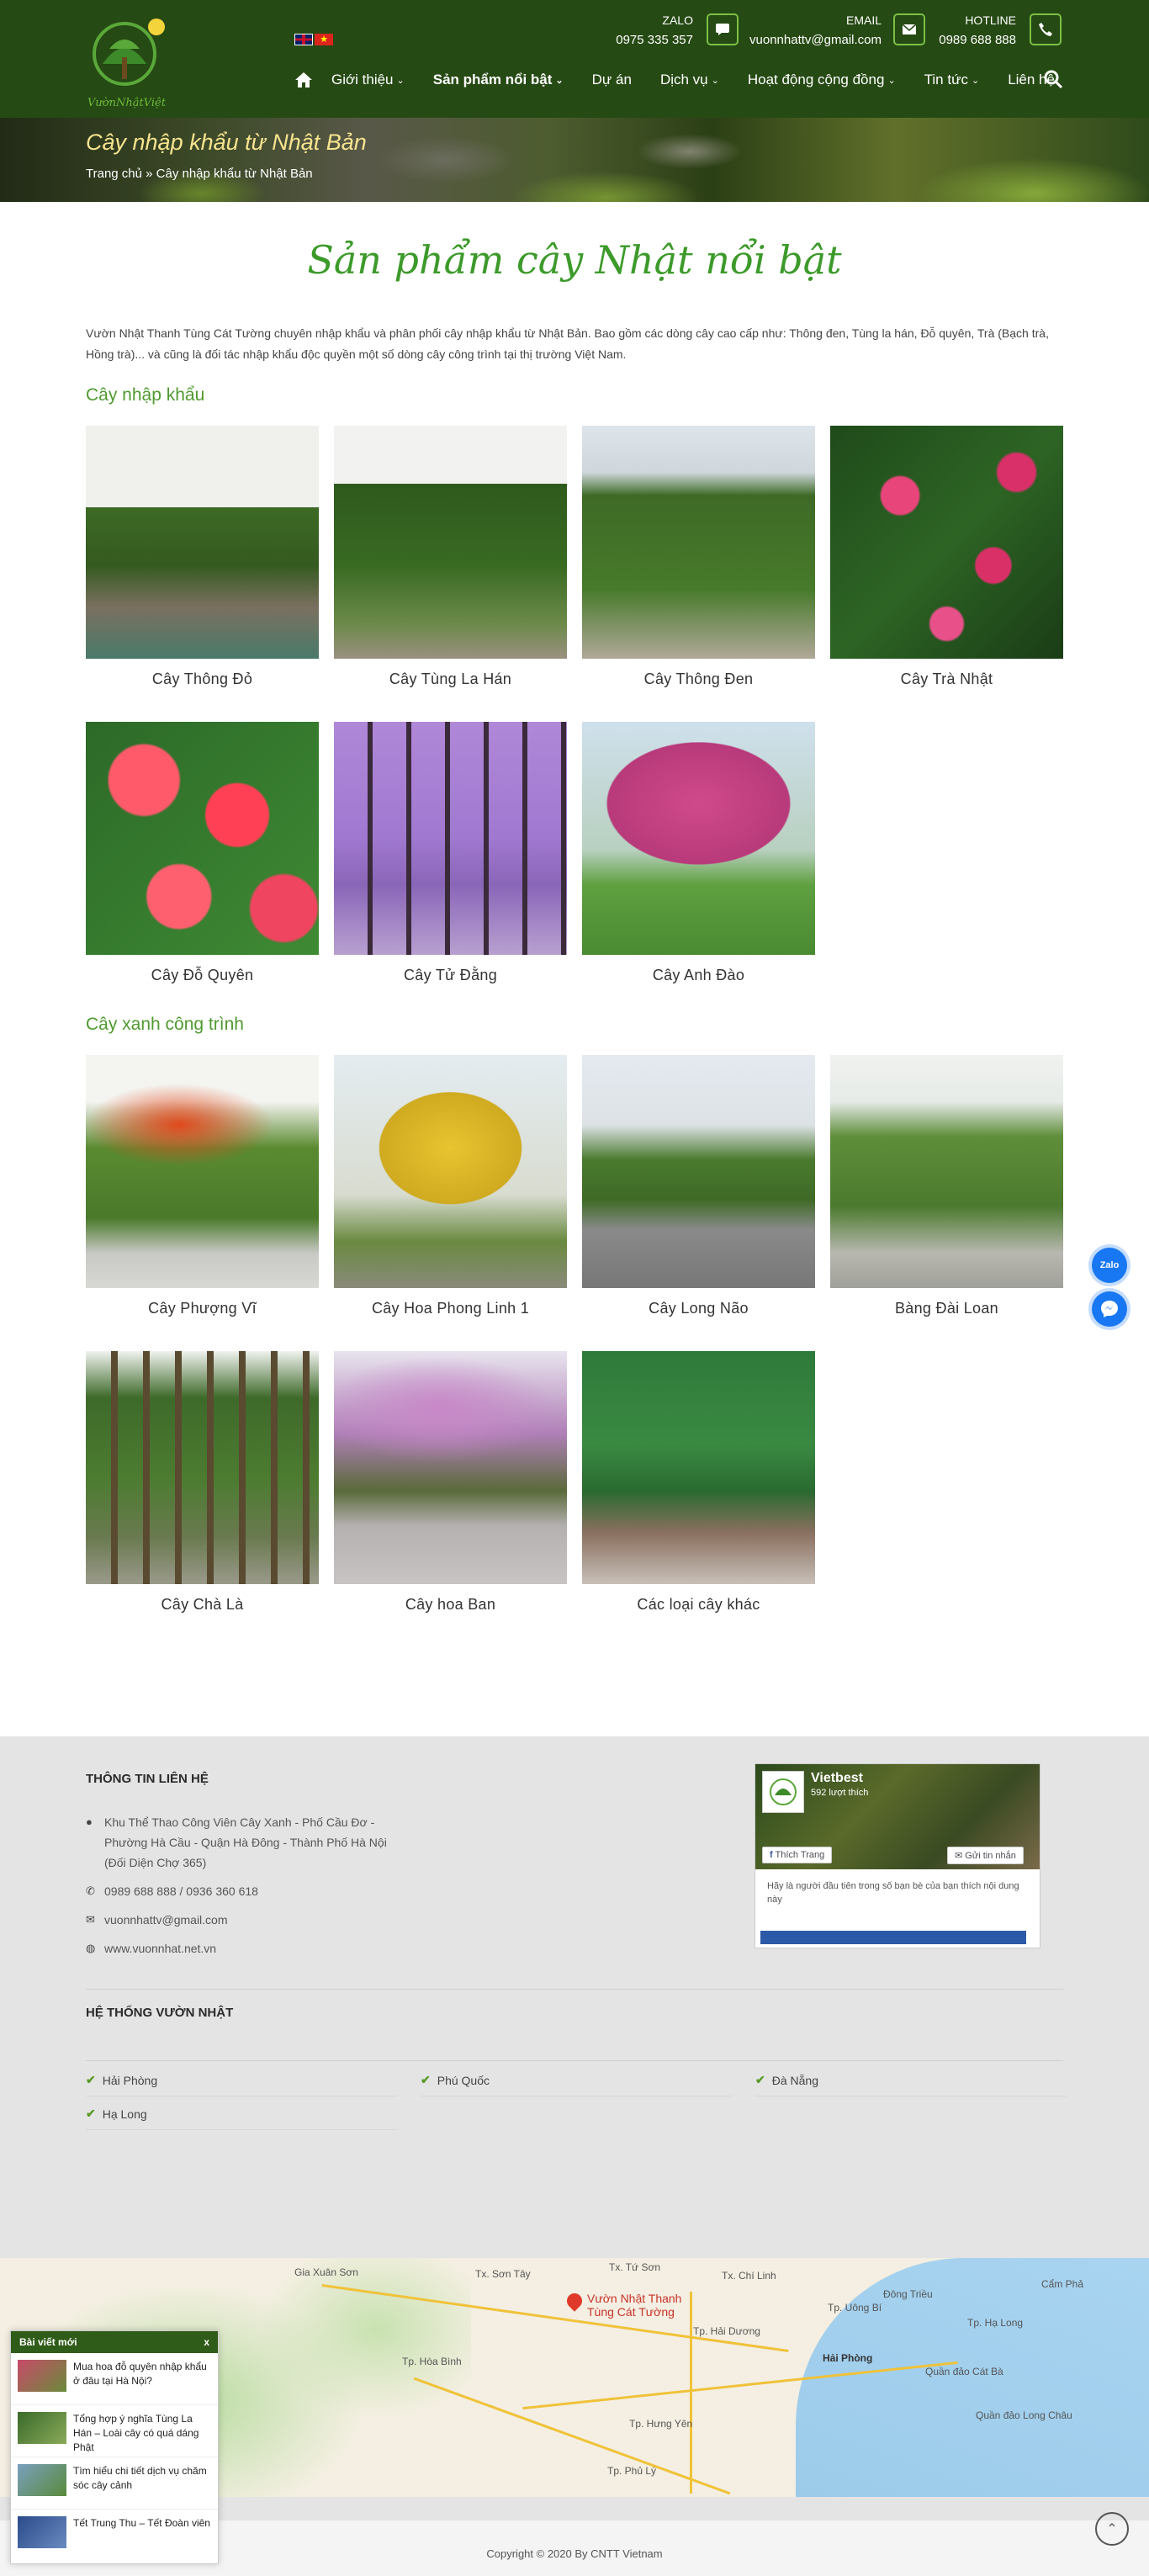  What do you see at coordinates (324, 39) in the screenshot?
I see `vn-flag-icon: ★` at bounding box center [324, 39].